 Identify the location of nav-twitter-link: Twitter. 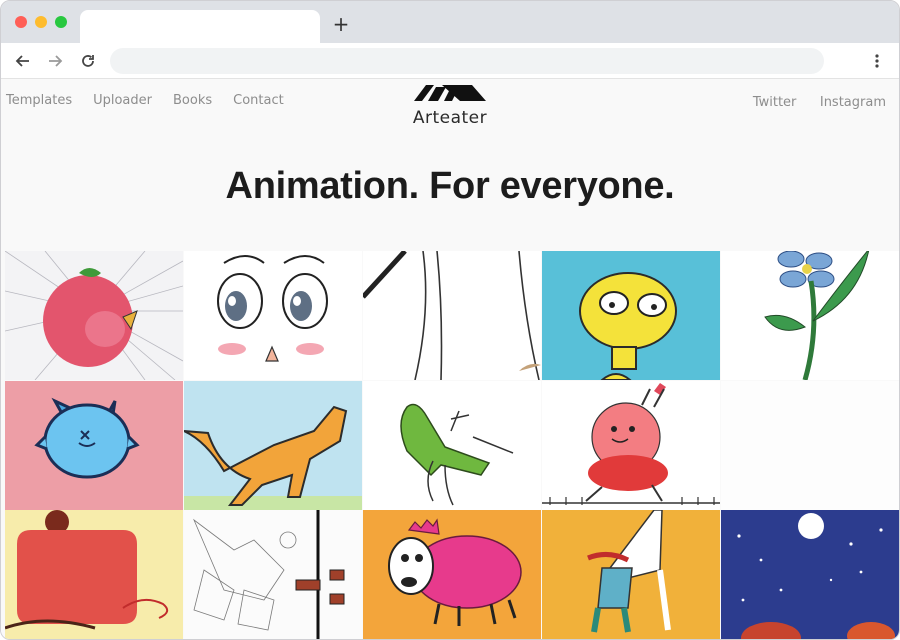
(775, 102).